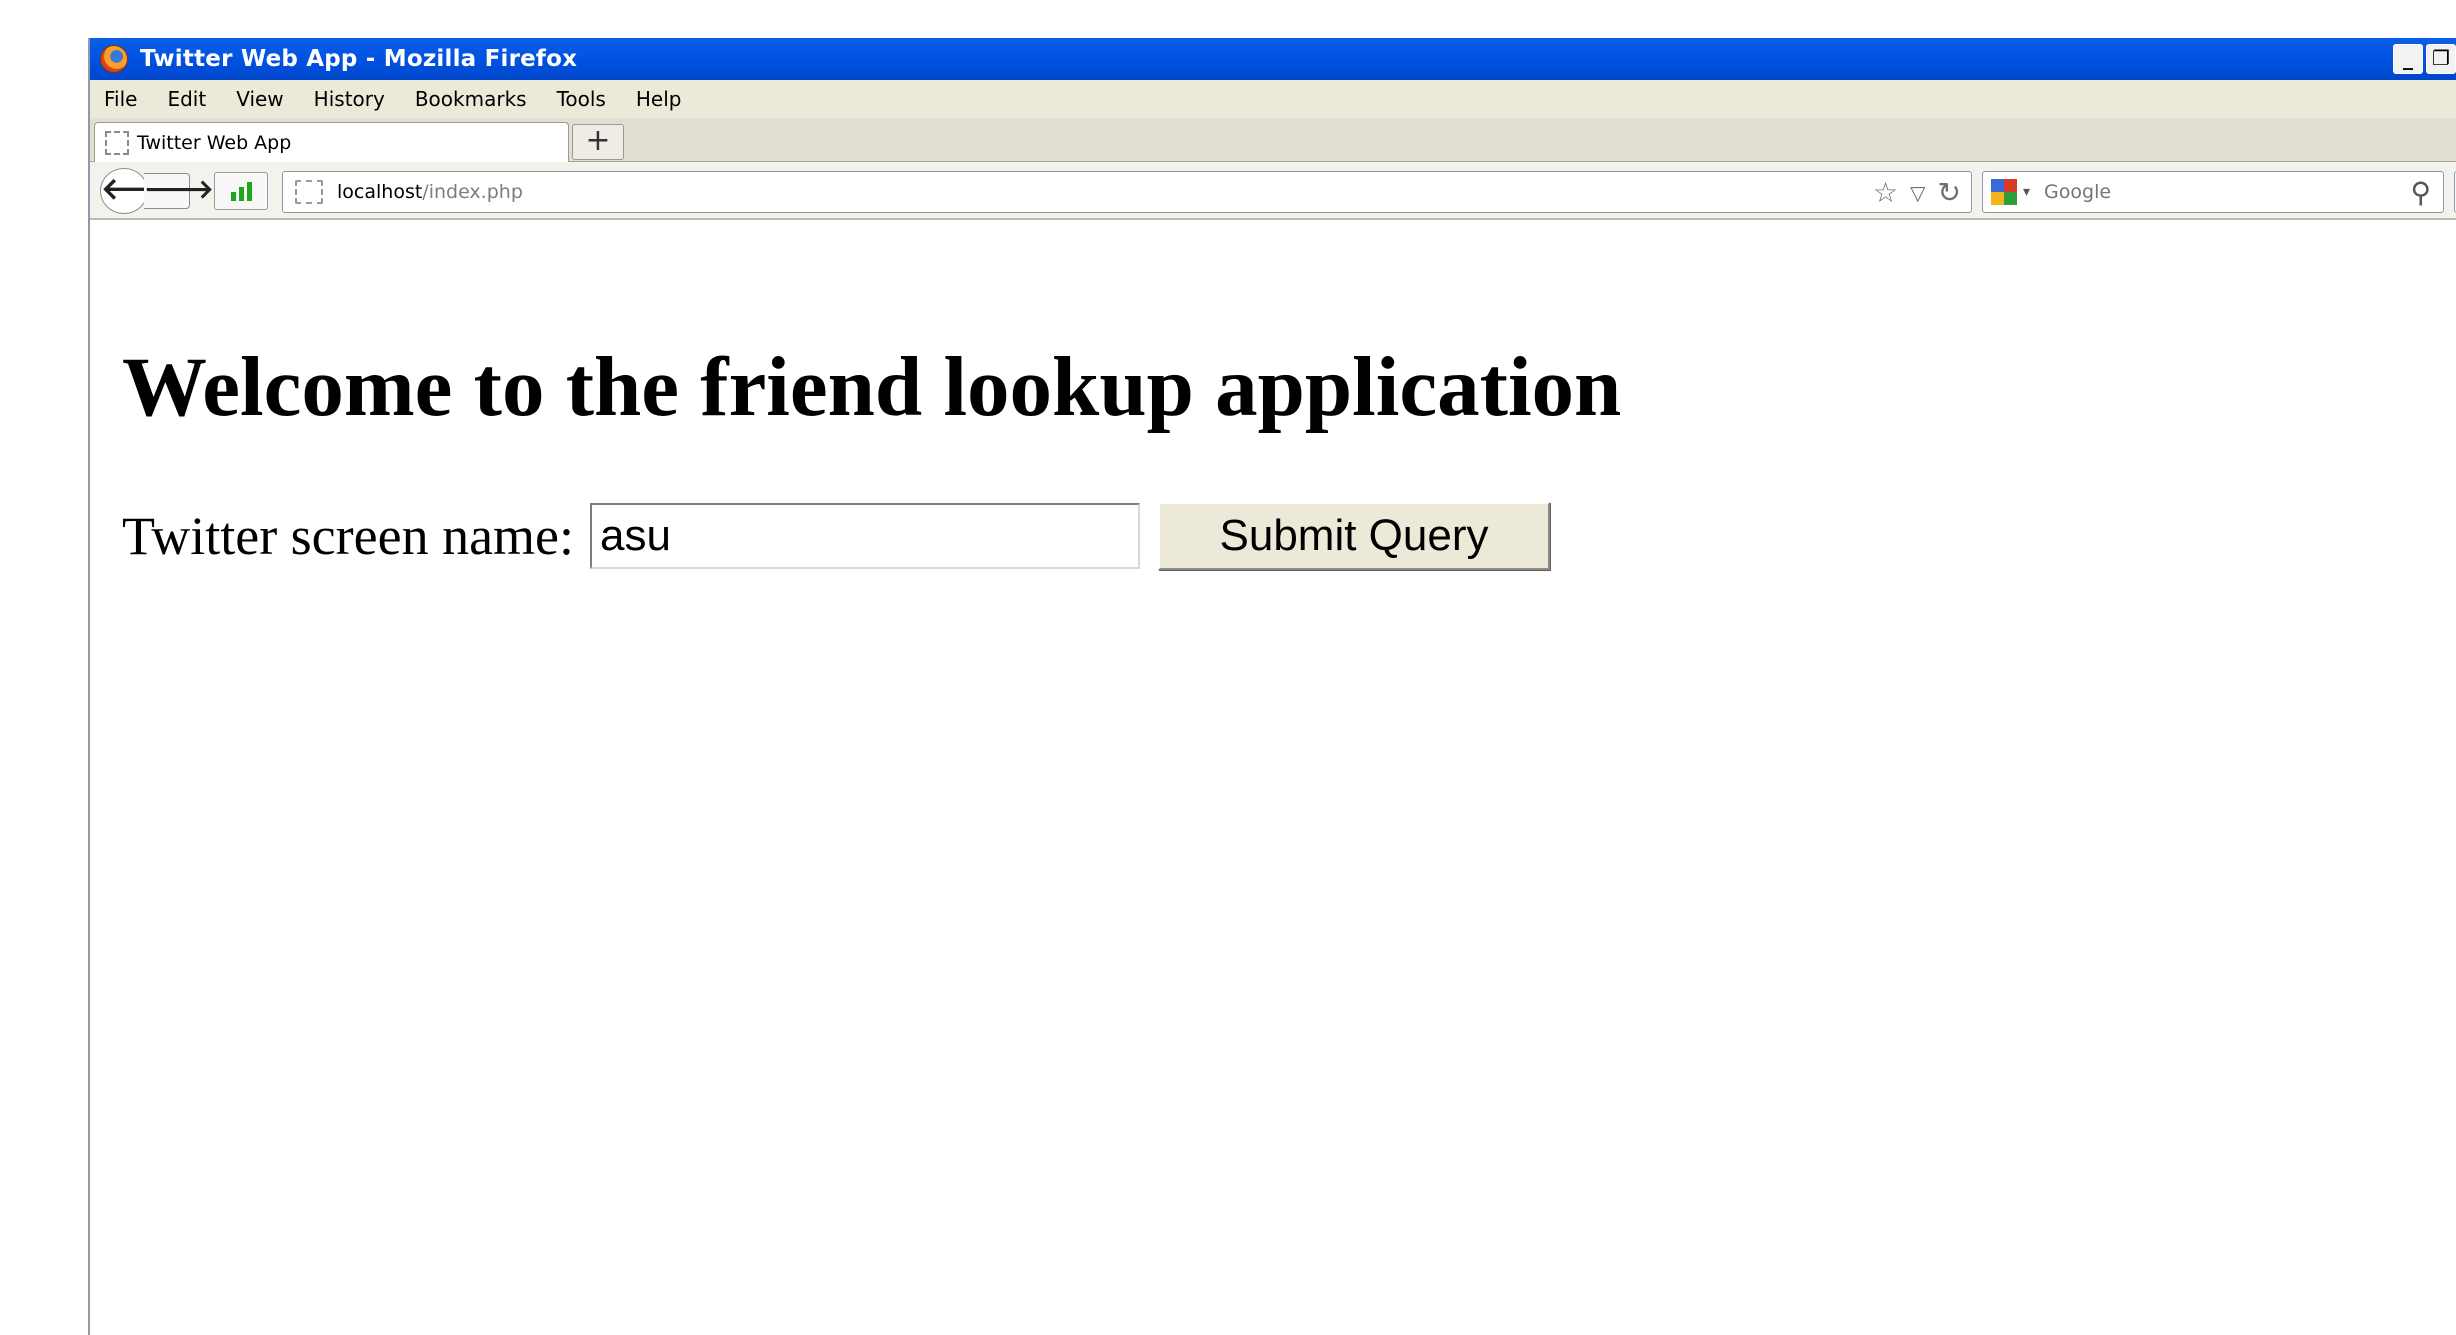 Image resolution: width=2456 pixels, height=1335 pixels. What do you see at coordinates (1949, 192) in the screenshot?
I see `reload-icon: ↻` at bounding box center [1949, 192].